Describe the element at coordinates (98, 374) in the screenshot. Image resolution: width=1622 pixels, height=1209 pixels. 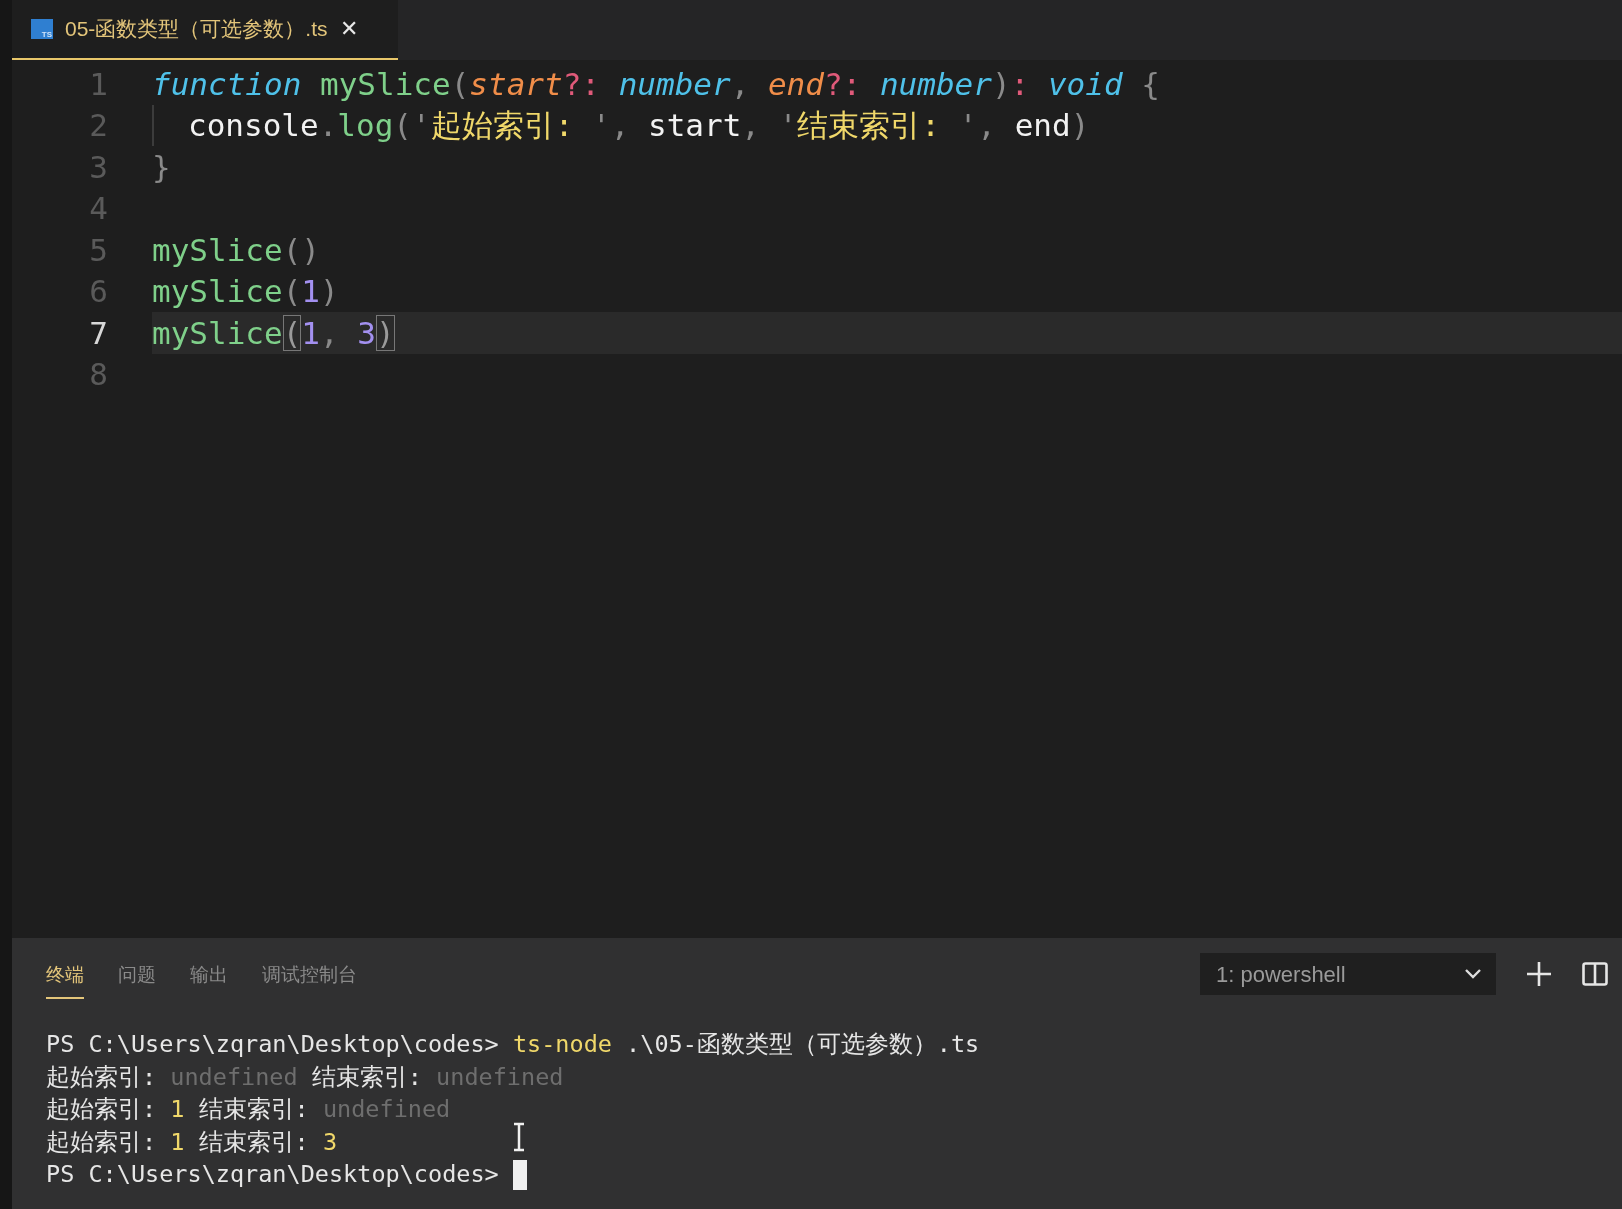
I see `line-number: 8` at that location.